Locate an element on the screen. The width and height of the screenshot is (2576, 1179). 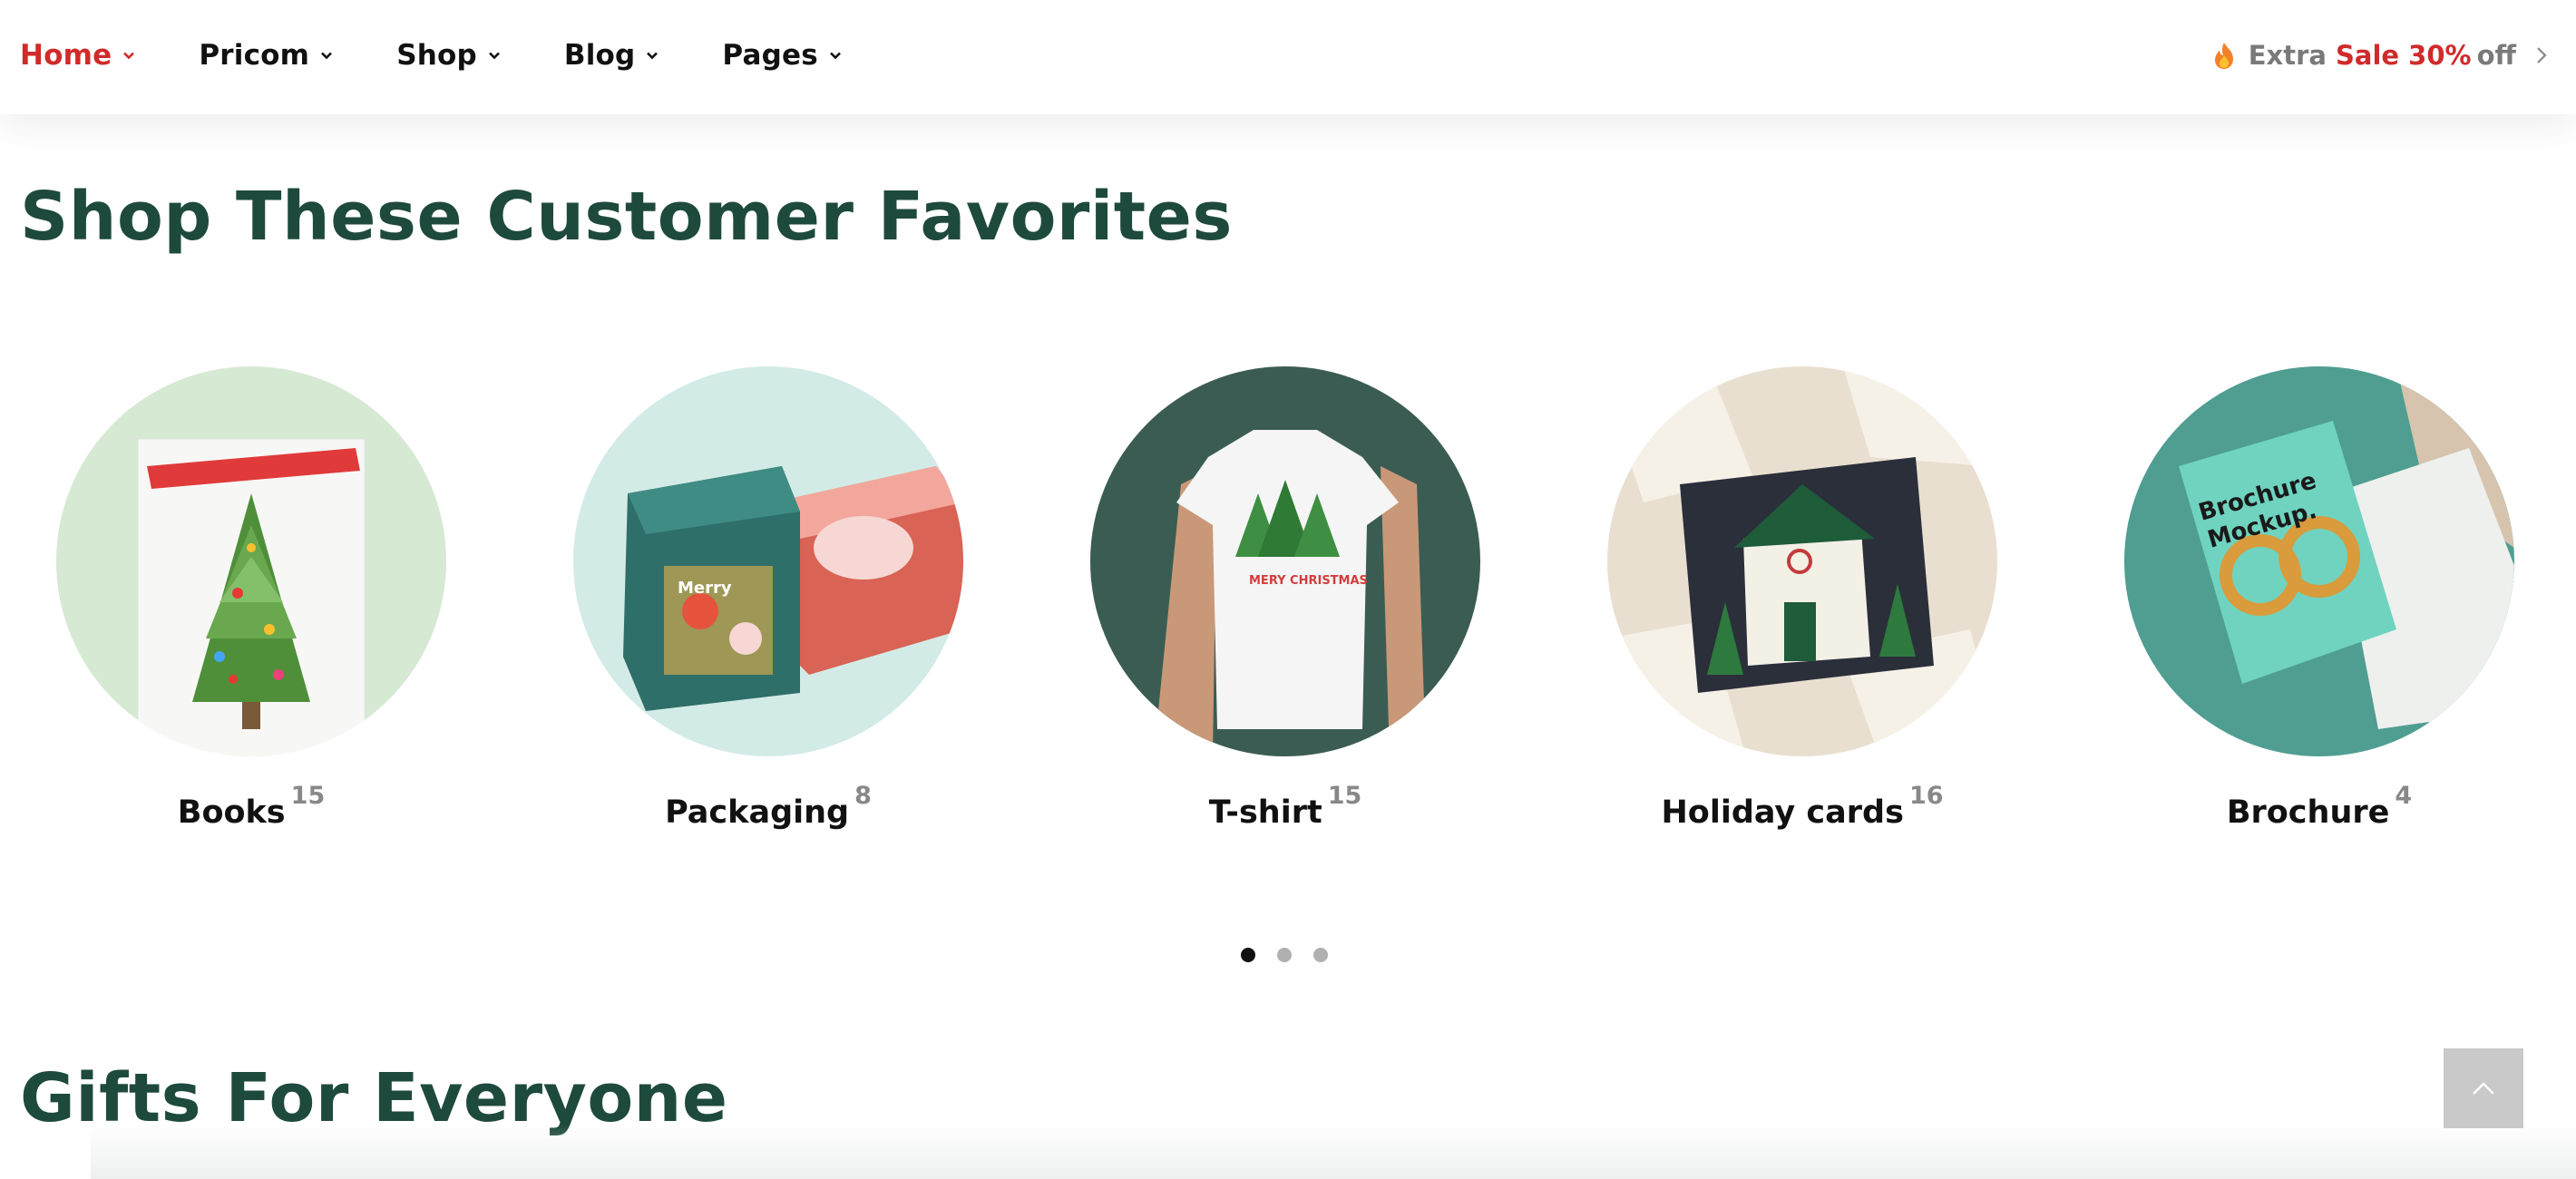
fire-icon is located at coordinates (2223, 56).